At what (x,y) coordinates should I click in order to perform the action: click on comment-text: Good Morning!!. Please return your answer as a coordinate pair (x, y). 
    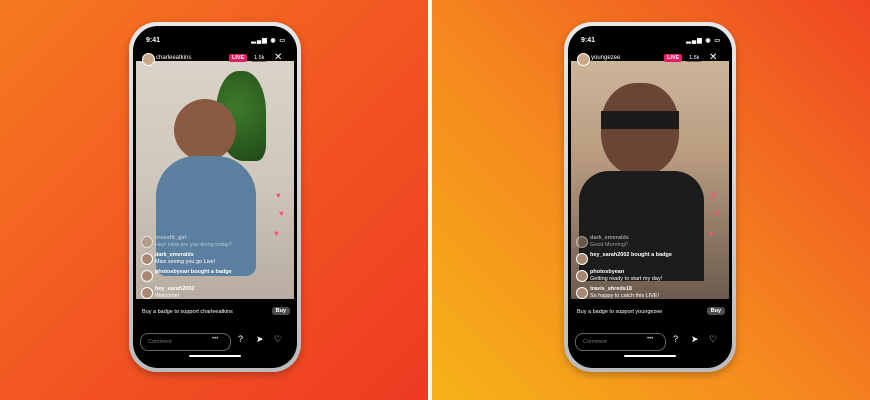
    Looking at the image, I should click on (609, 245).